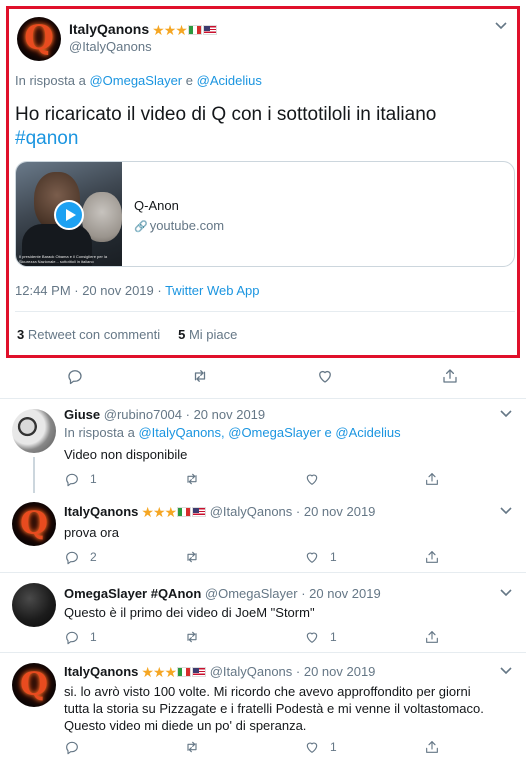 This screenshot has width=526, height=768. Describe the element at coordinates (165, 414) in the screenshot. I see `reply-header: Giuse @rubino7004 · 20 nov 2019` at that location.